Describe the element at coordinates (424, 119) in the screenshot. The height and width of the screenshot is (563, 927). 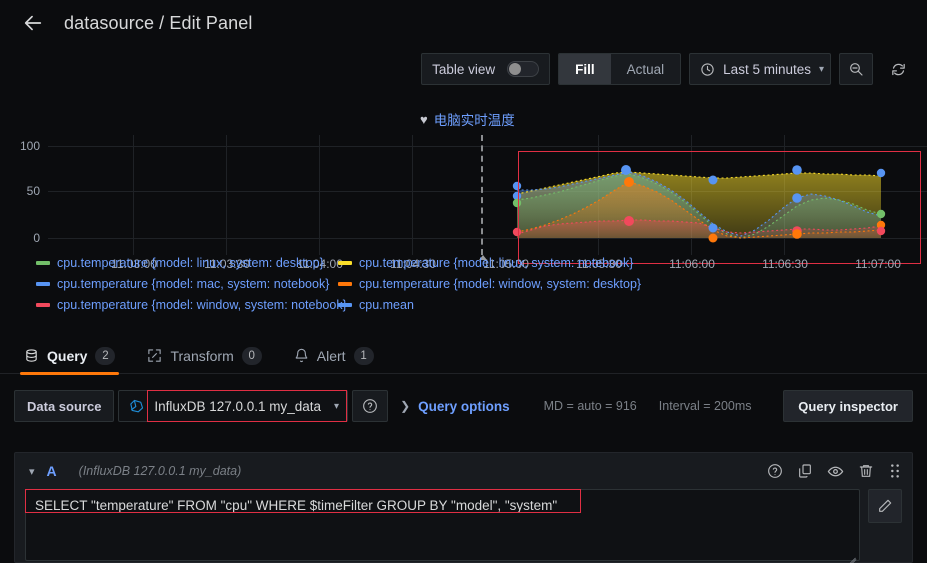
I see `heart-icon: ♥` at that location.